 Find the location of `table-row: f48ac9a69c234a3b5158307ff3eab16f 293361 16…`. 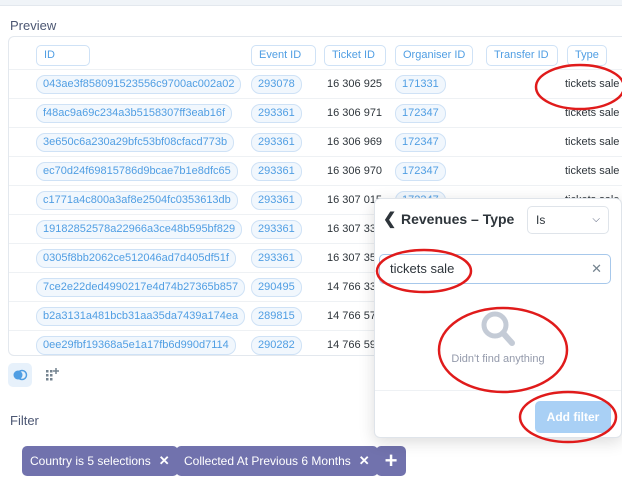

table-row: f48ac9a69c234a3b5158307ff3eab16f 293361 16… is located at coordinates (315, 112).